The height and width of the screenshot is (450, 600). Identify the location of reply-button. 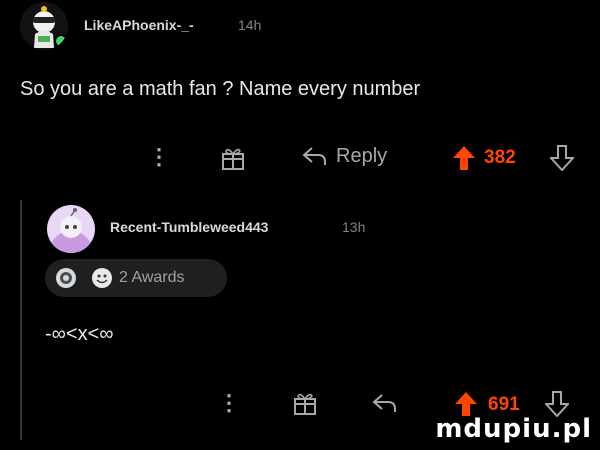
(384, 403).